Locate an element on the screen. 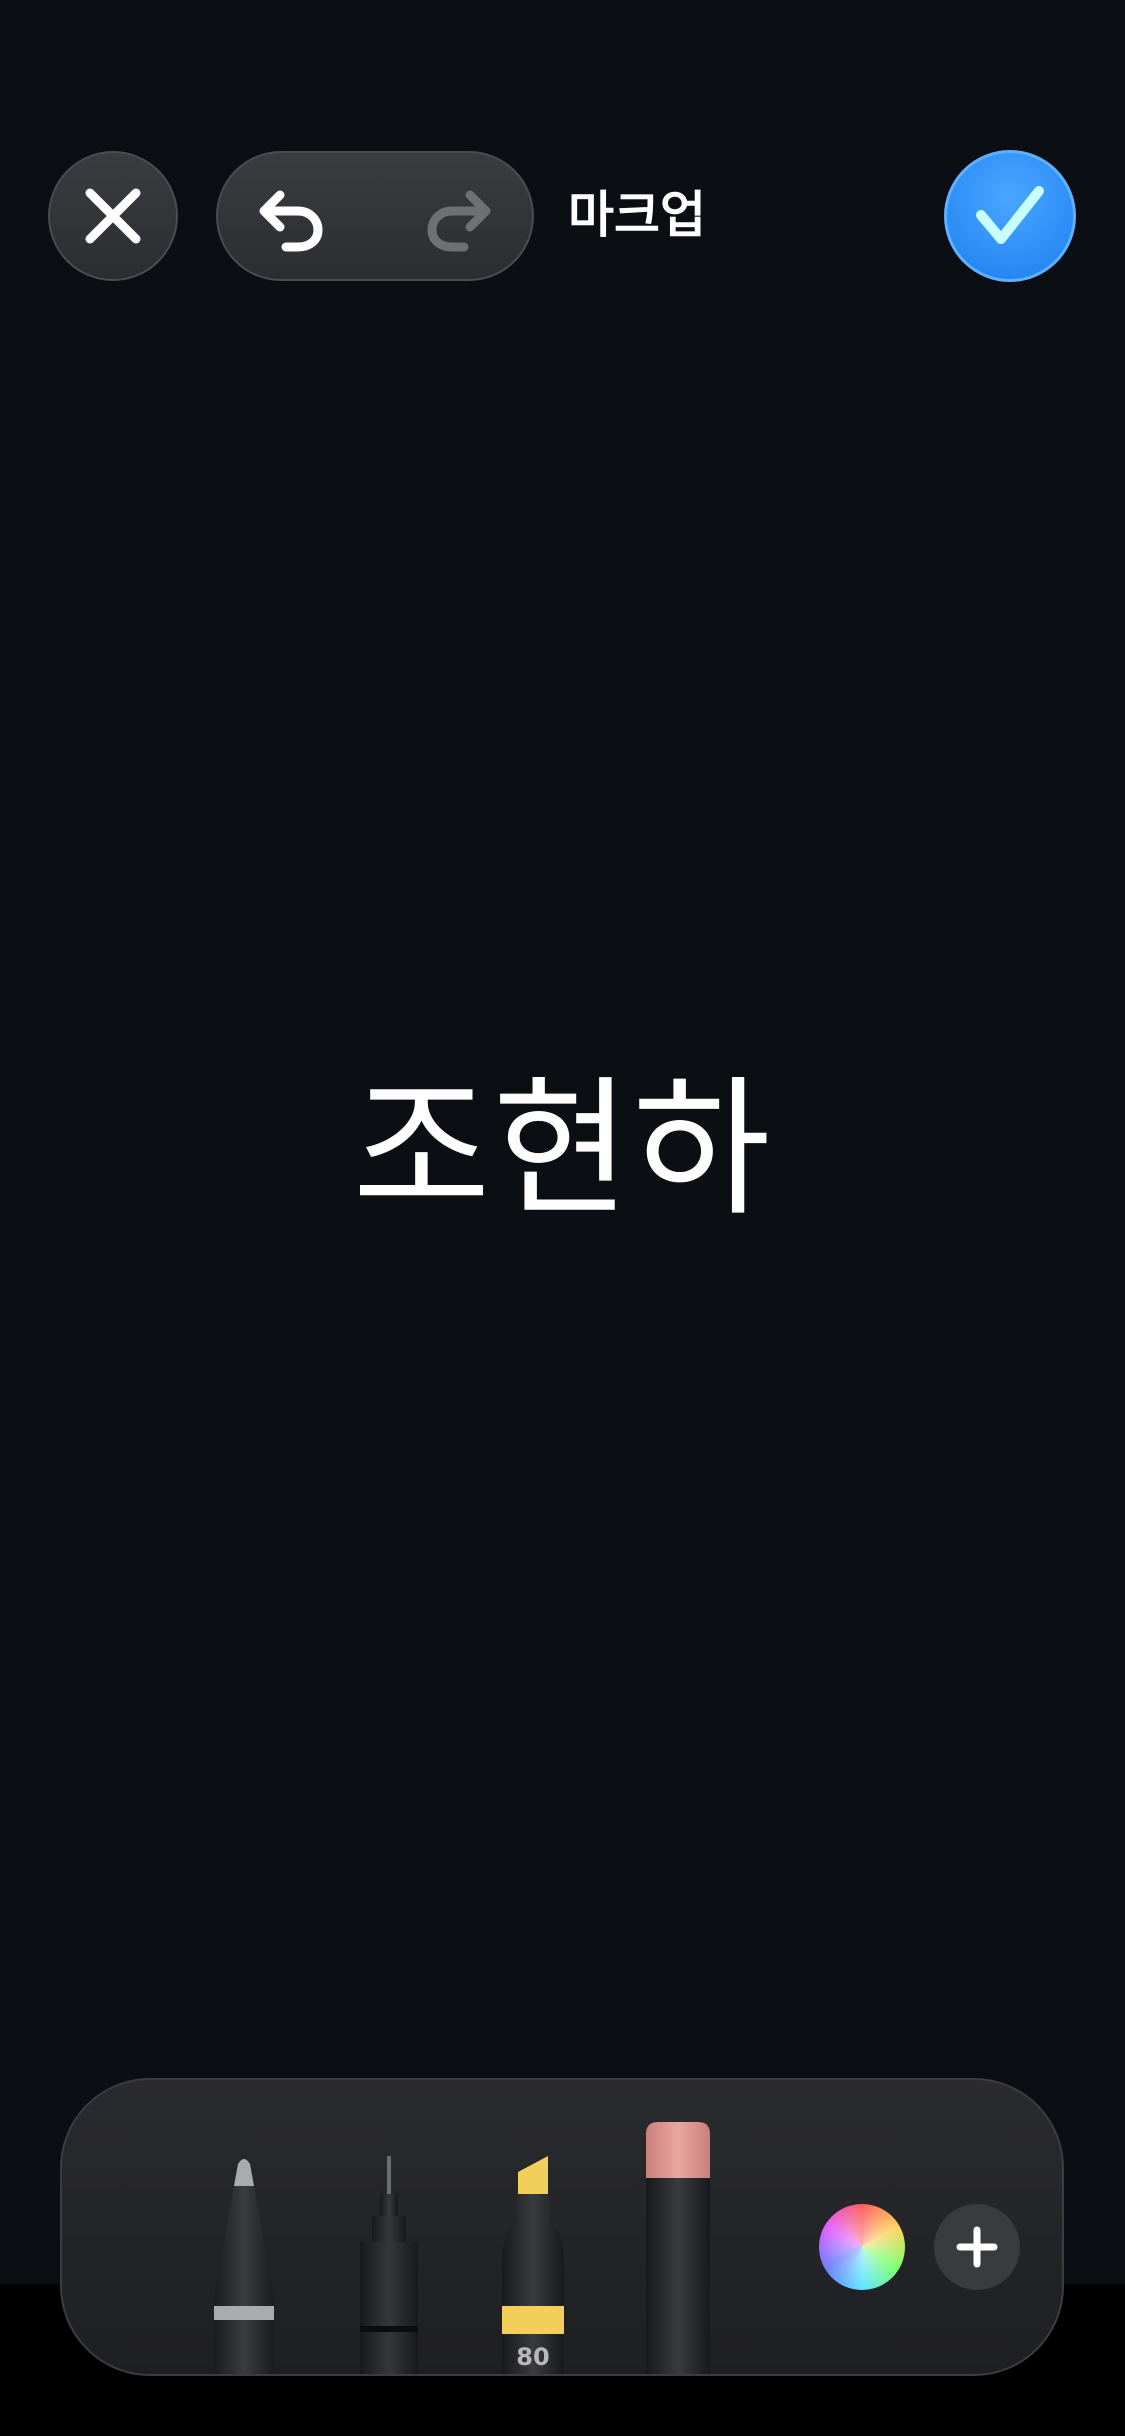  color-wheel-icon is located at coordinates (862, 2247).